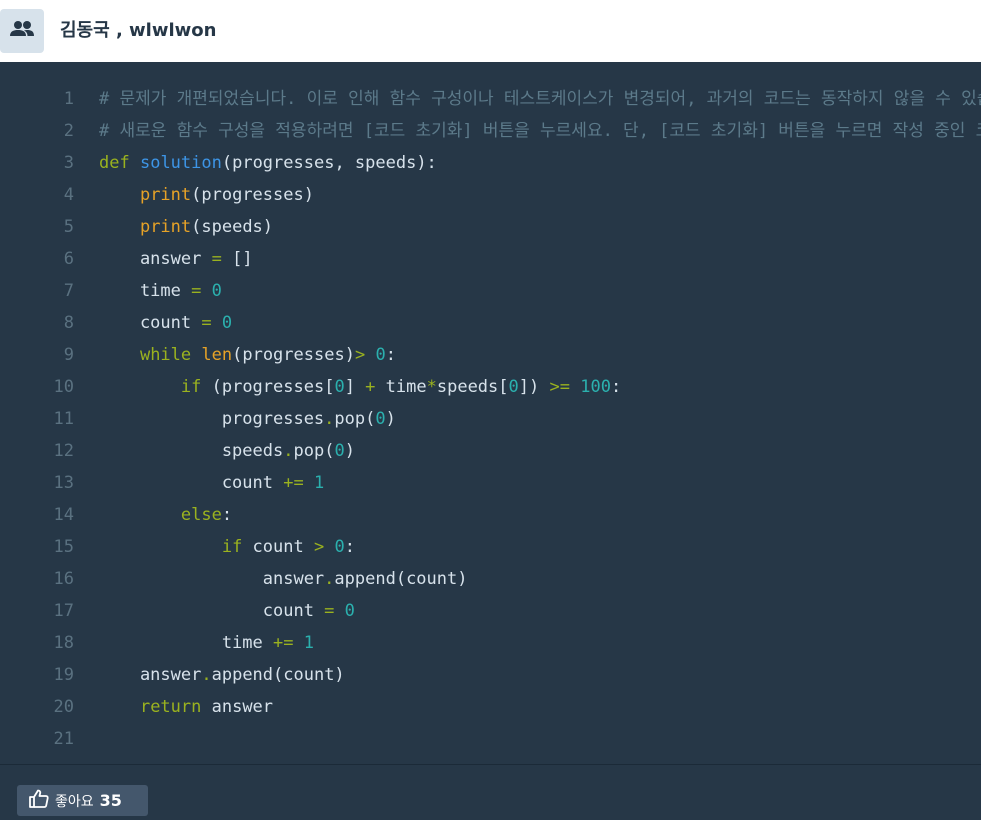  I want to click on line-number: 16, so click(63, 579).